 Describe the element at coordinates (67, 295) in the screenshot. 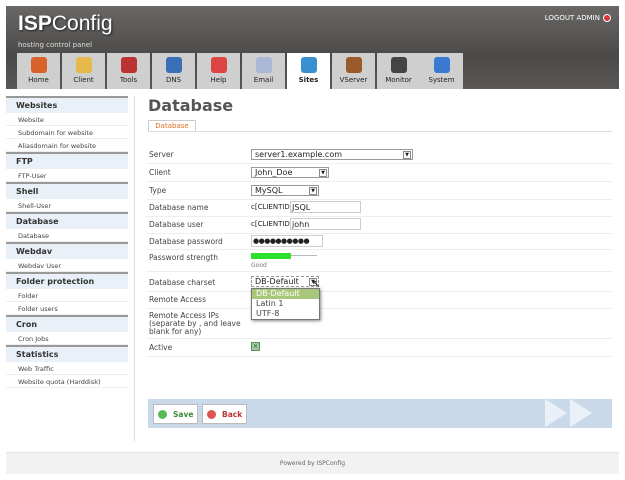

I see `sidebar-item: Folder` at that location.